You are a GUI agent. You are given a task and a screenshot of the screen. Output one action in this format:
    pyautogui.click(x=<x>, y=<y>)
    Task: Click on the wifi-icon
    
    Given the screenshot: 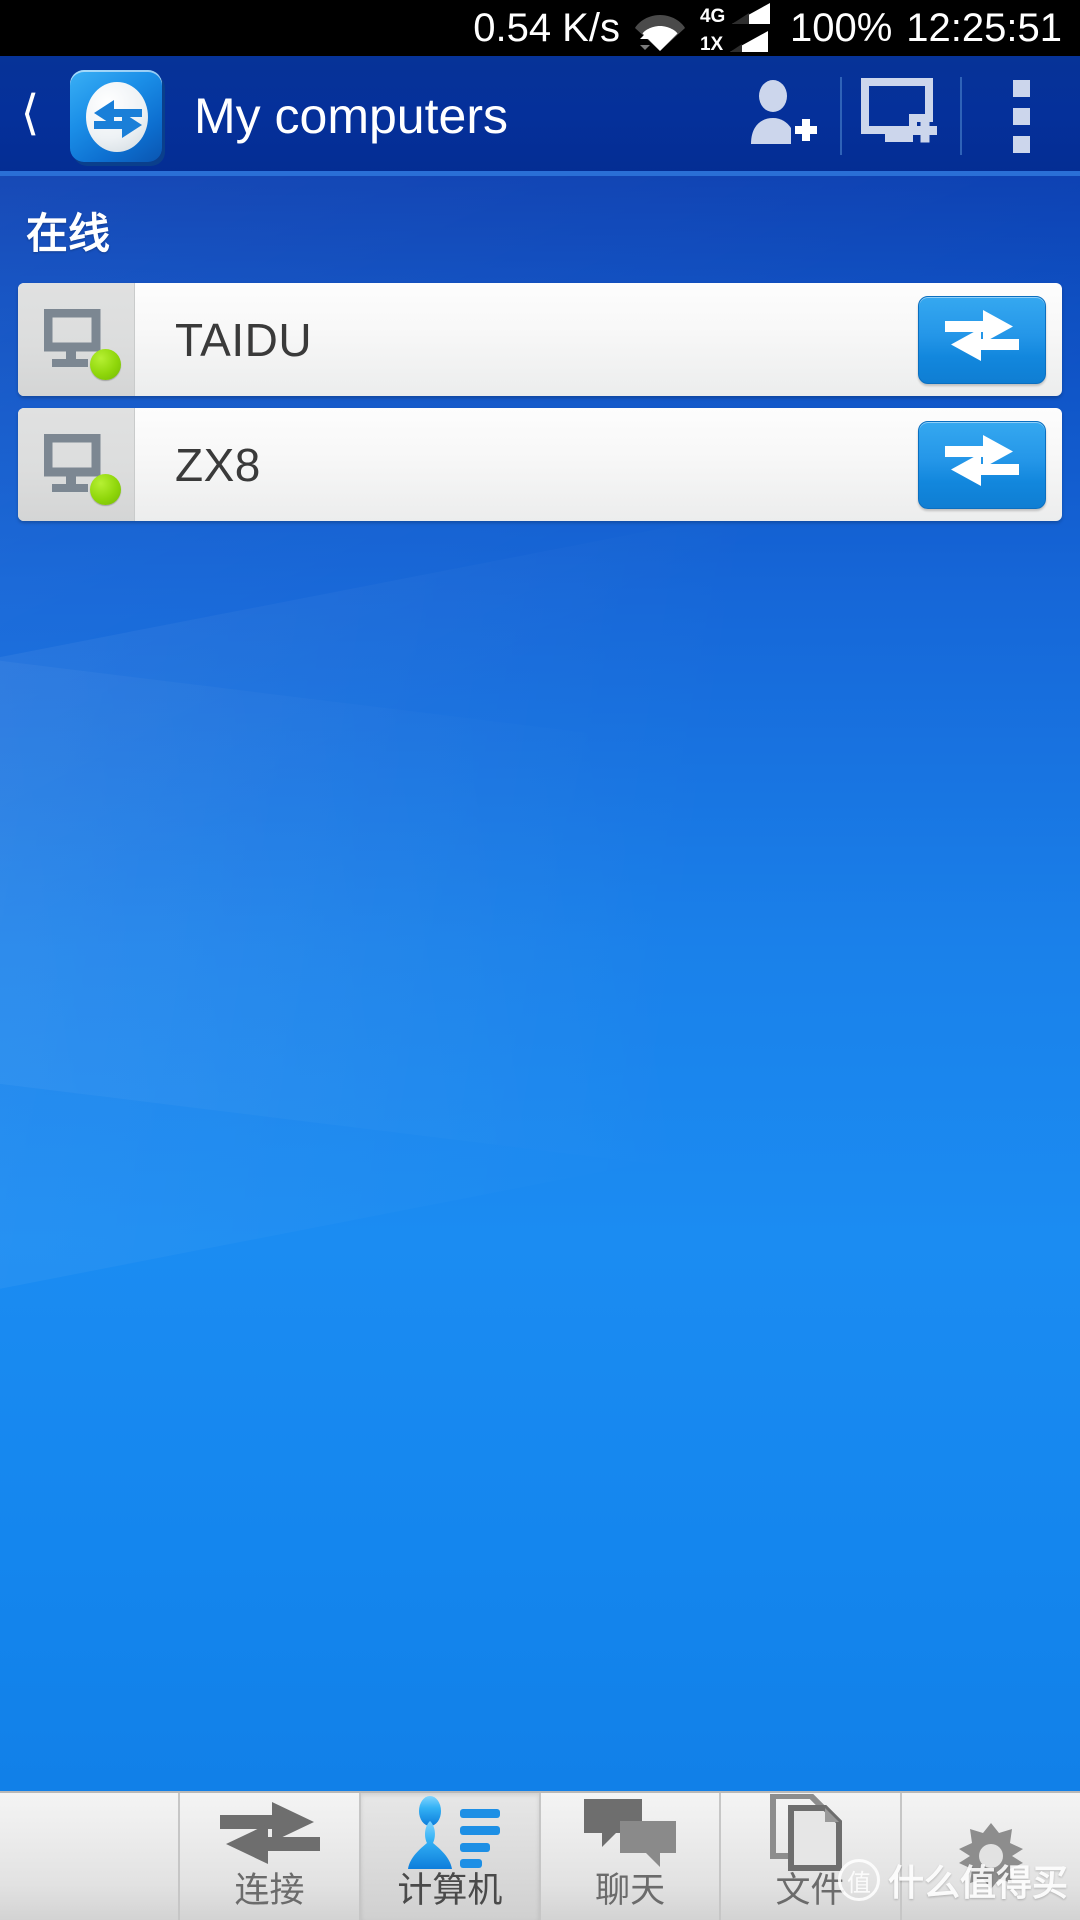 What is the action you would take?
    pyautogui.click(x=660, y=28)
    